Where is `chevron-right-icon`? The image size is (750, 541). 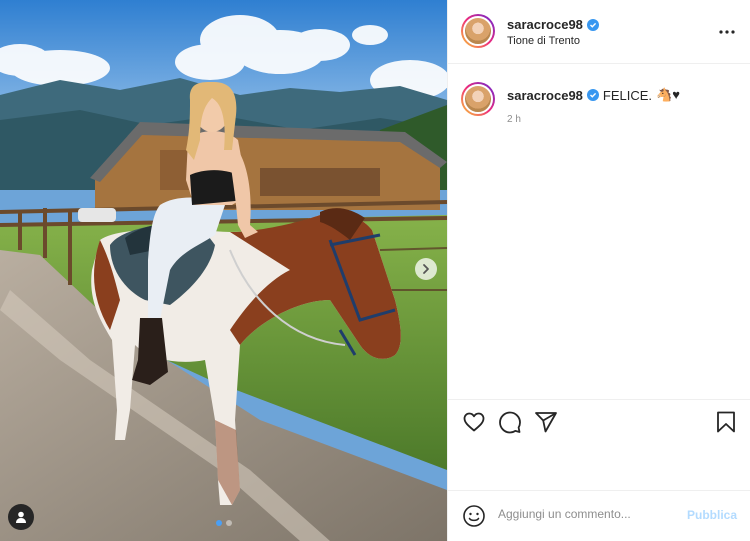 chevron-right-icon is located at coordinates (426, 269).